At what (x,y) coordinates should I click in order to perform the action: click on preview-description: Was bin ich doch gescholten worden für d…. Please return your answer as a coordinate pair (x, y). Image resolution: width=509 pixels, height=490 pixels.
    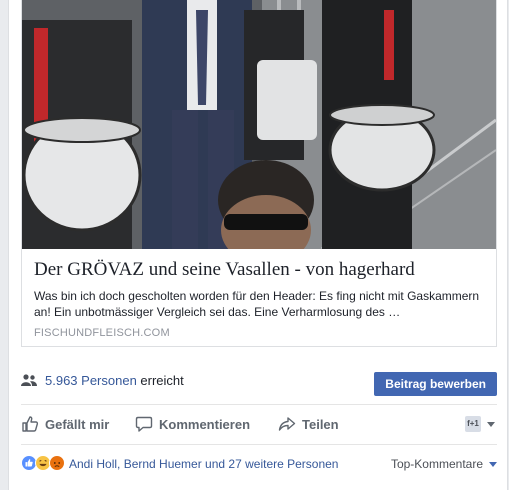
    Looking at the image, I should click on (257, 304).